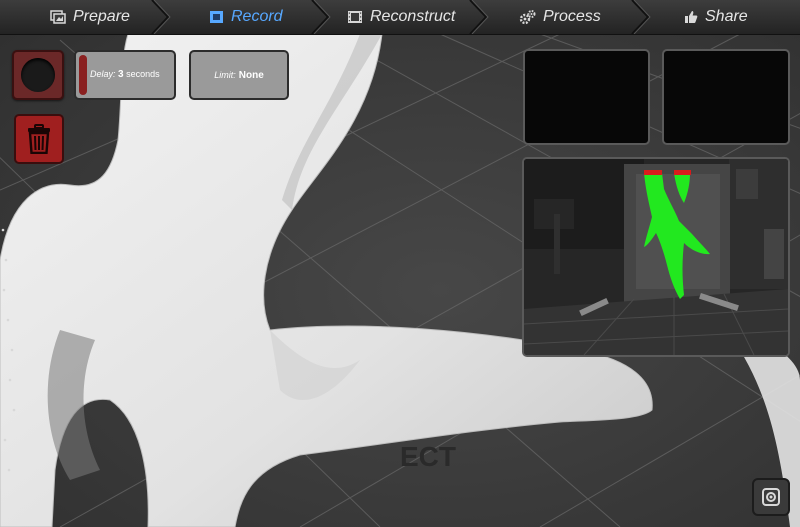 The image size is (800, 527). I want to click on delay-slider-handle, so click(83, 75).